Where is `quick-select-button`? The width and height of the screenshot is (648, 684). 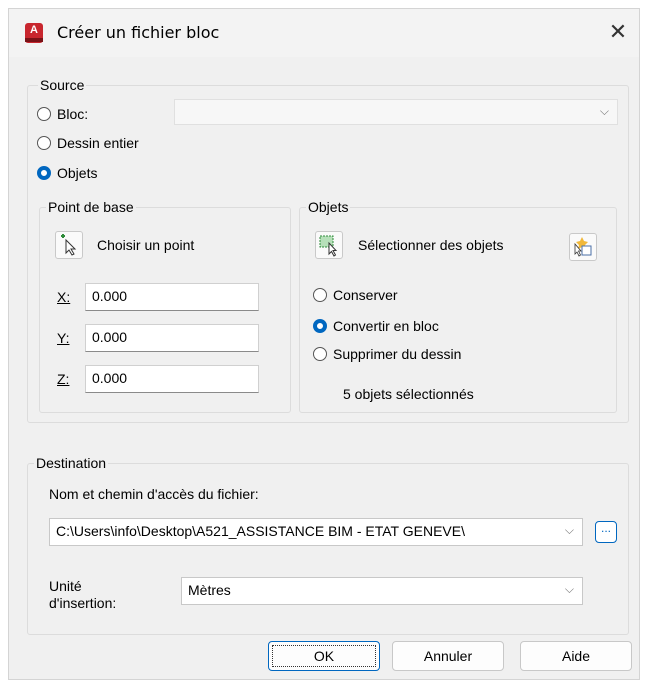 quick-select-button is located at coordinates (583, 247).